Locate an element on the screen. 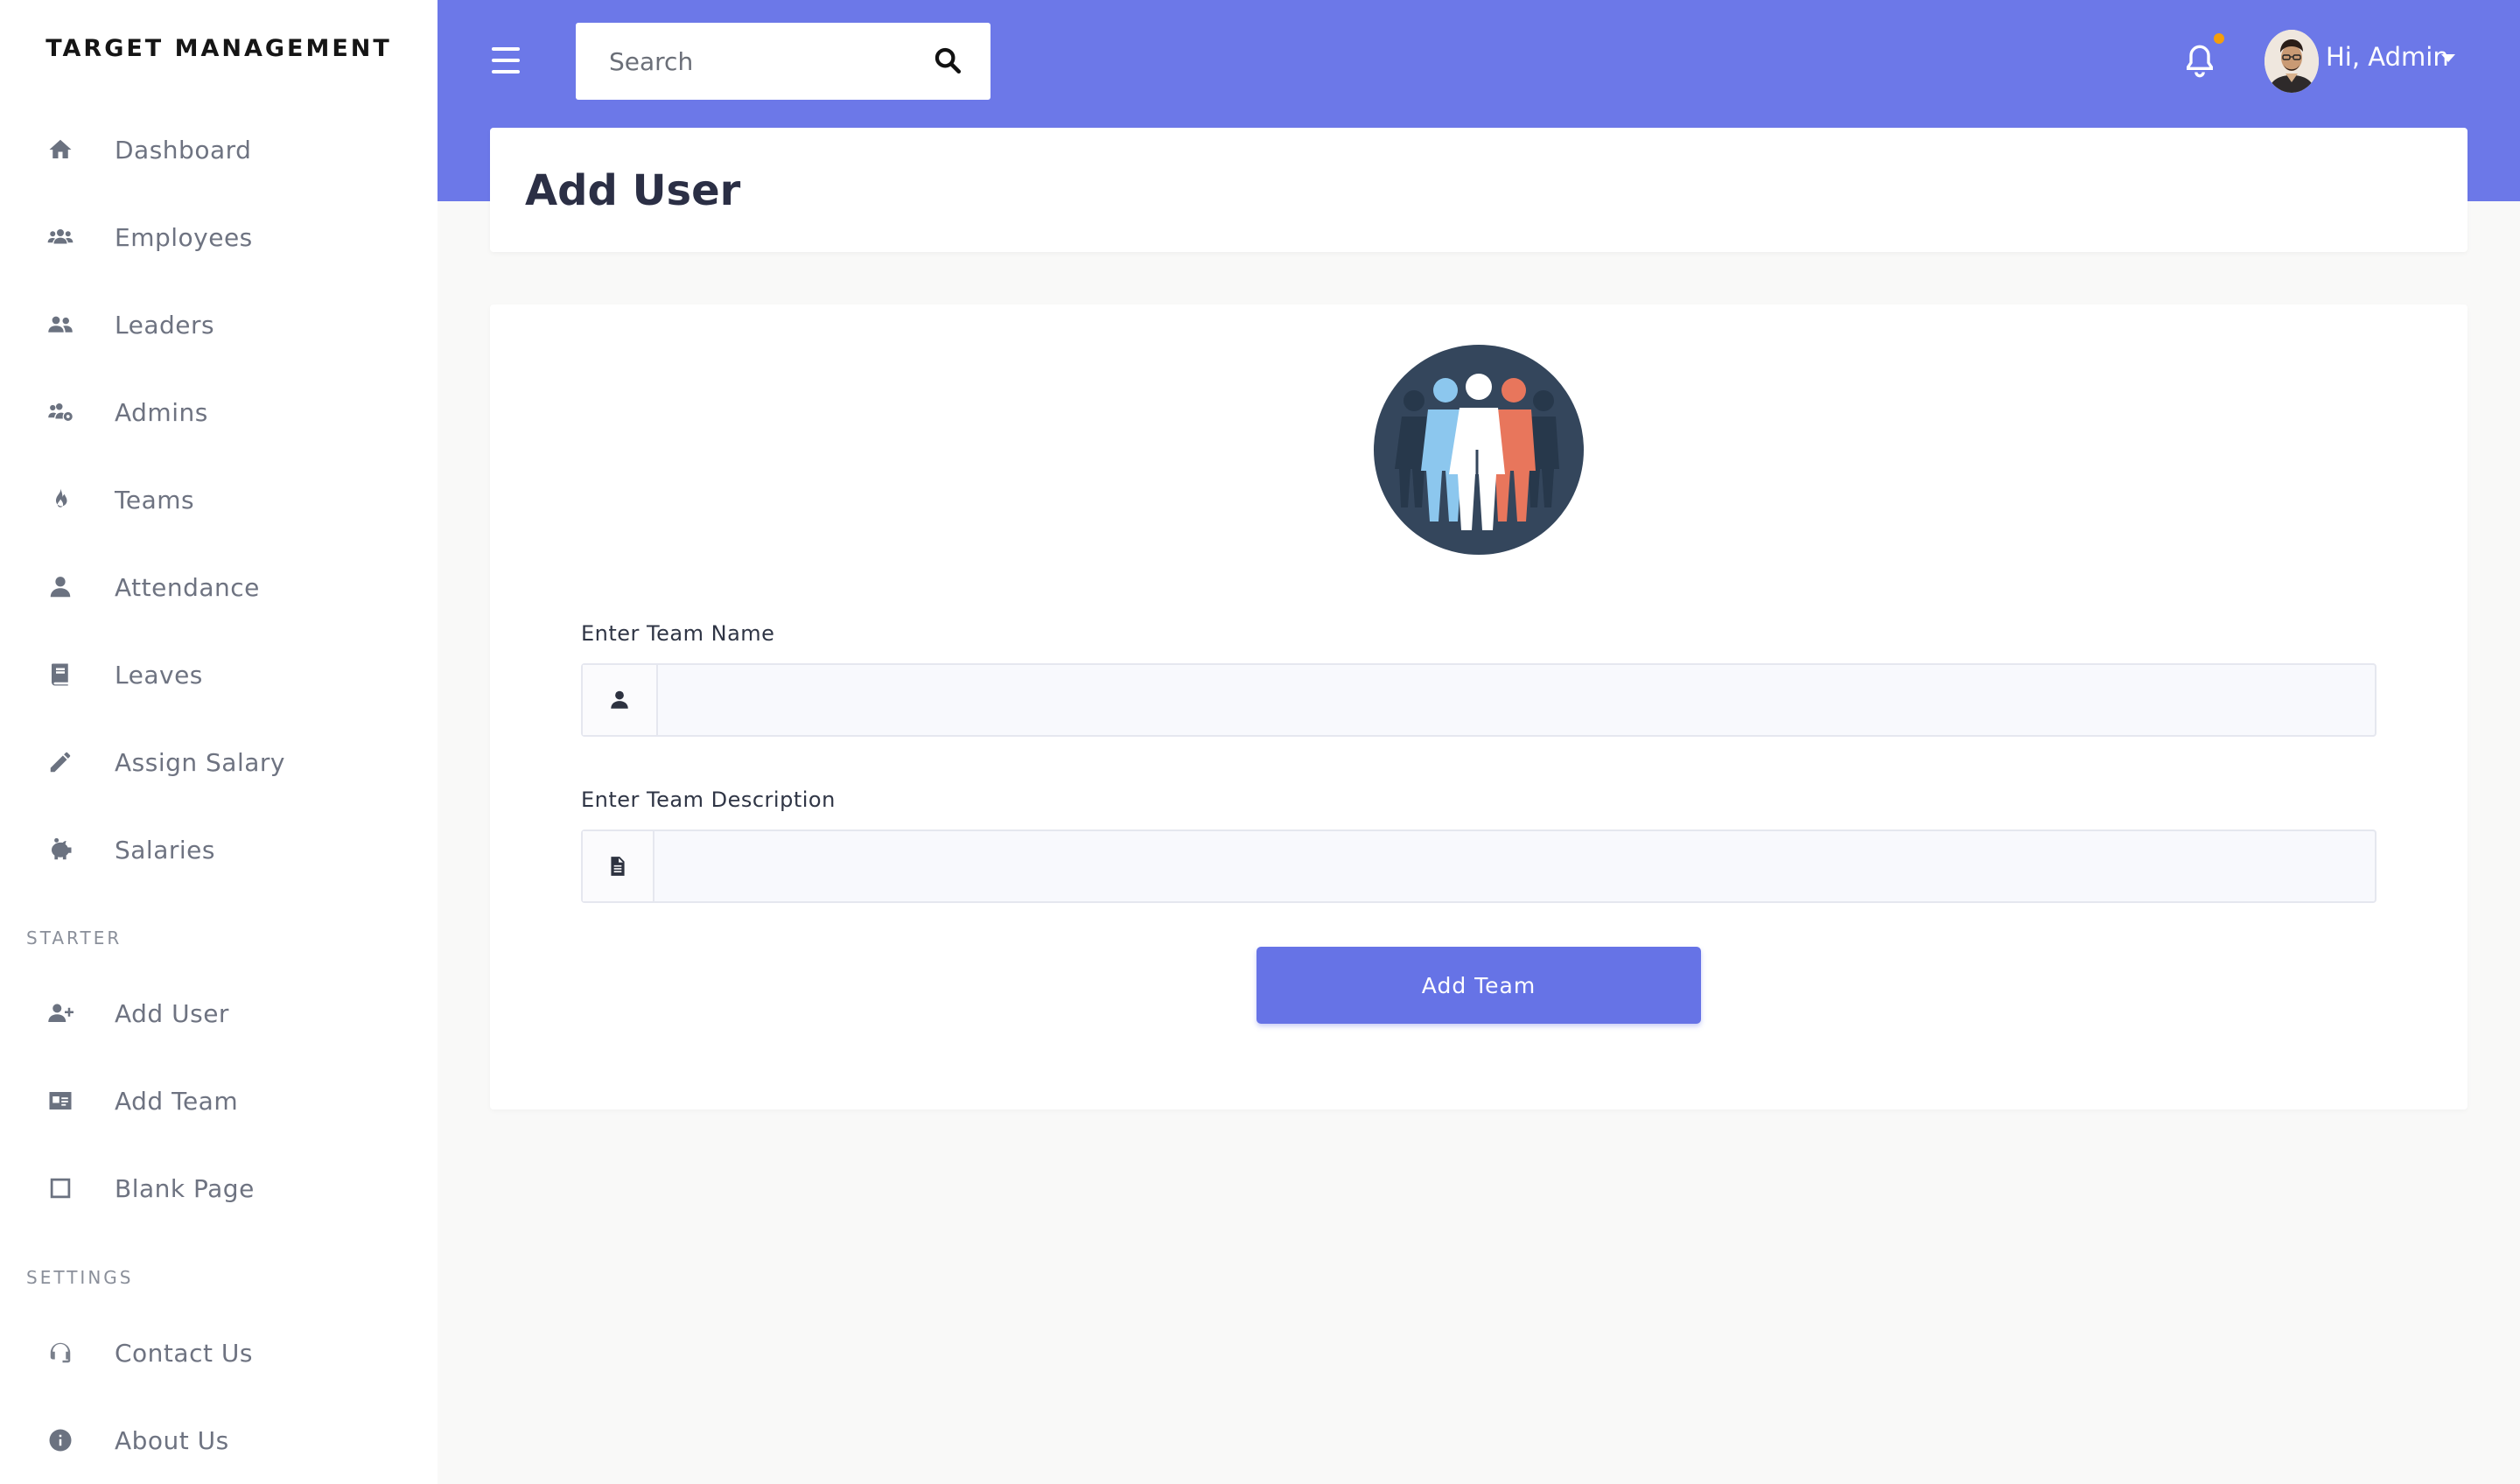 Image resolution: width=2520 pixels, height=1484 pixels. sidebar-item-label: Leaves is located at coordinates (159, 675).